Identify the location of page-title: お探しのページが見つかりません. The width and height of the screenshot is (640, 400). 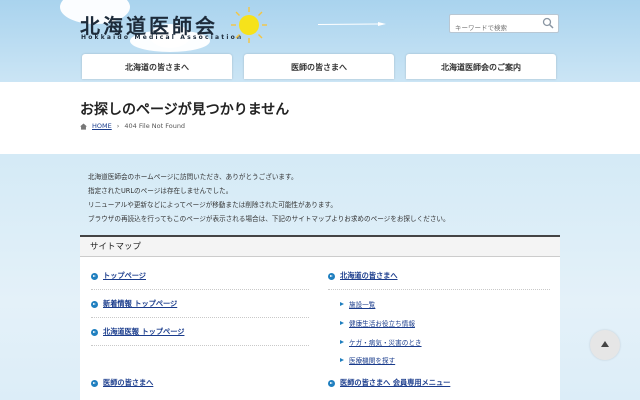
(185, 110).